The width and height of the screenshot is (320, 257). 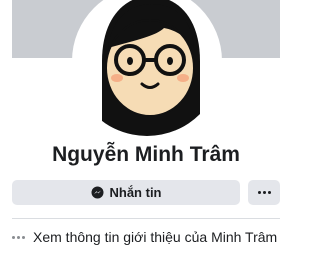 I want to click on more-options-button, so click(x=264, y=192).